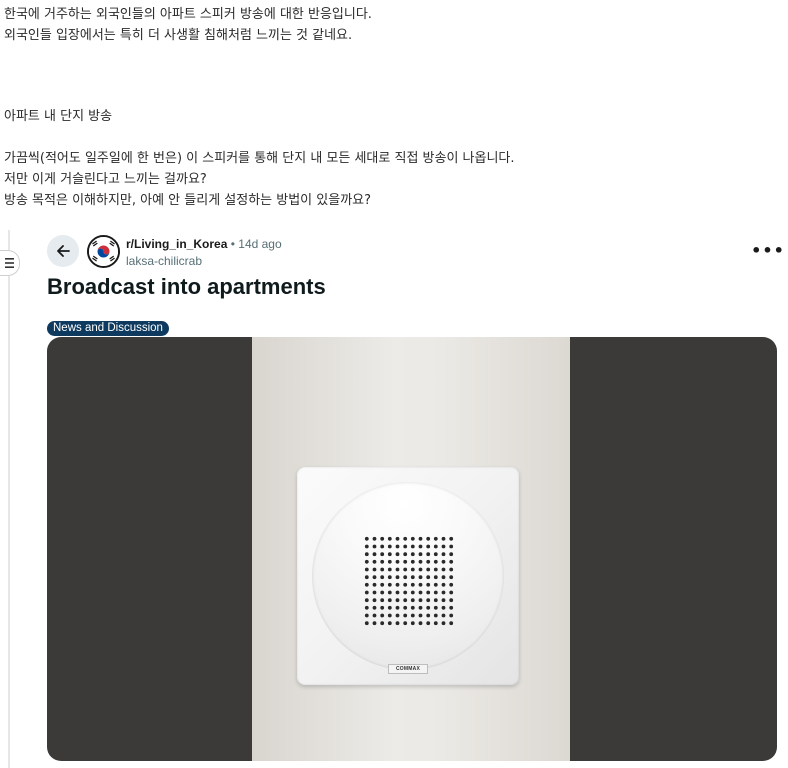 The image size is (788, 768). Describe the element at coordinates (186, 287) in the screenshot. I see `post-title: Broadcast into apartments` at that location.